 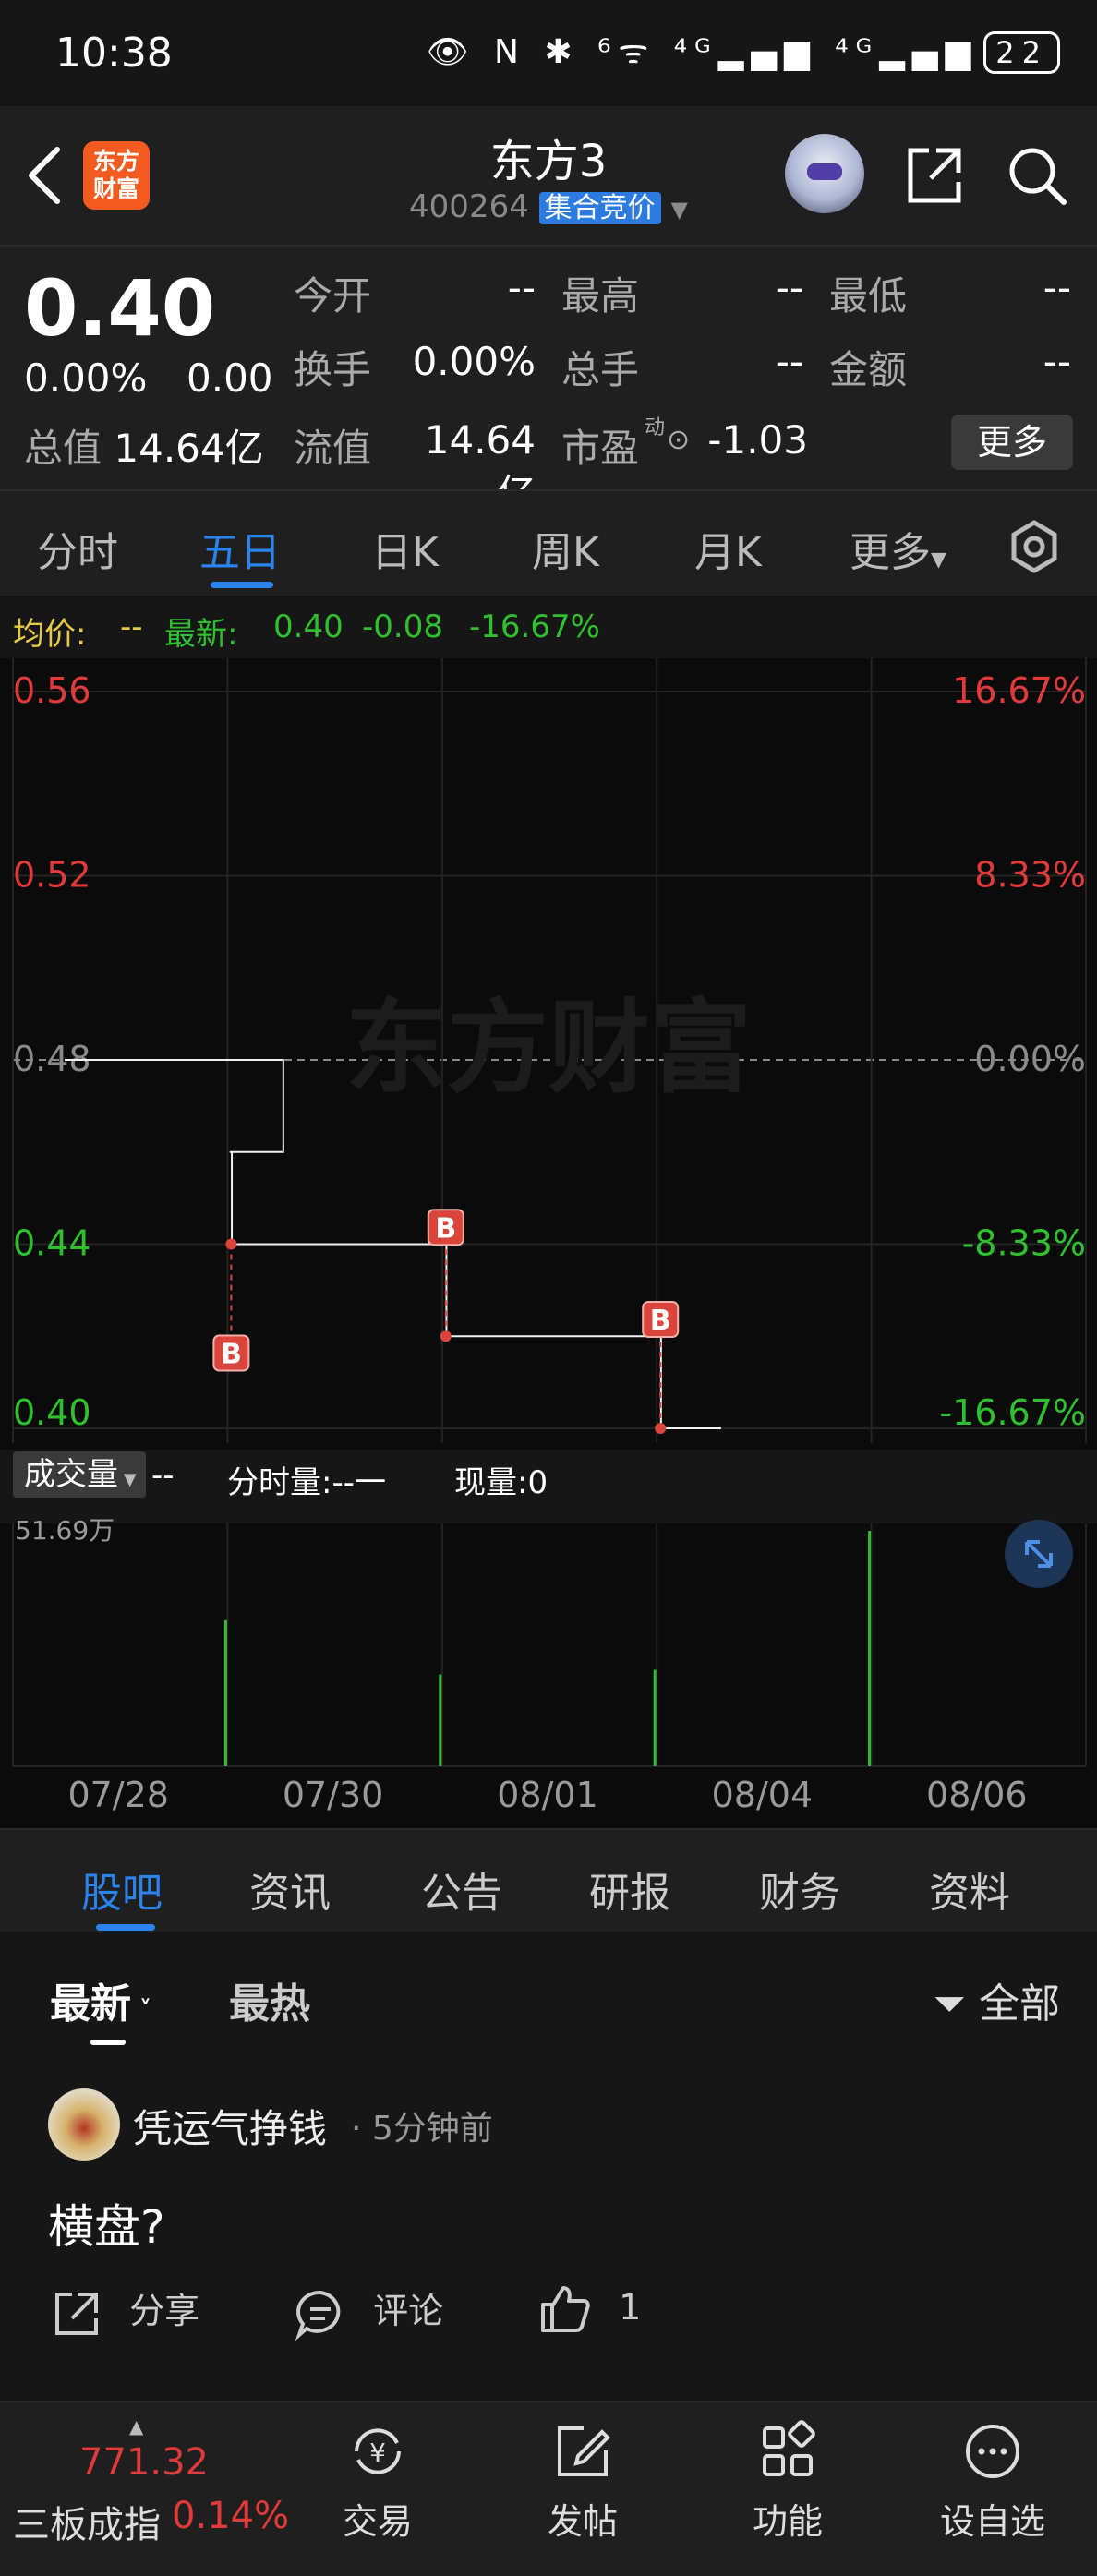 I want to click on latest-value: 0.40, so click(x=309, y=626).